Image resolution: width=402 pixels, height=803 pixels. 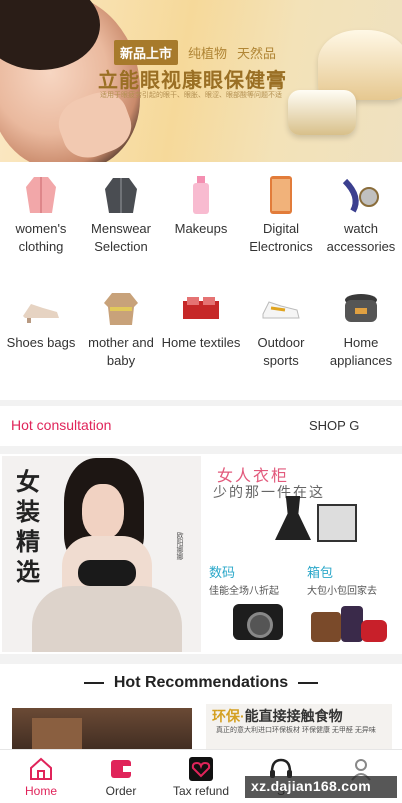 What do you see at coordinates (121, 195) in the screenshot?
I see `jacket-icon` at bounding box center [121, 195].